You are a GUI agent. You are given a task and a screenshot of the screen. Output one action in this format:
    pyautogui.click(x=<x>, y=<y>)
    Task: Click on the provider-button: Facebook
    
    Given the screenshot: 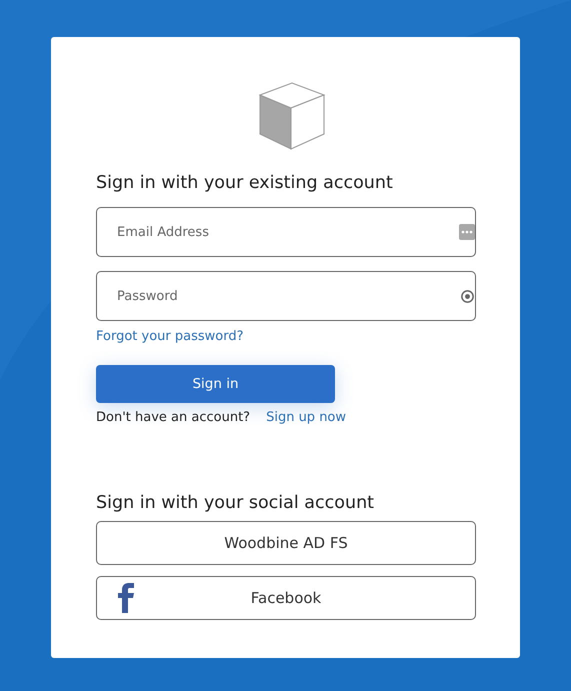 What is the action you would take?
    pyautogui.click(x=286, y=598)
    